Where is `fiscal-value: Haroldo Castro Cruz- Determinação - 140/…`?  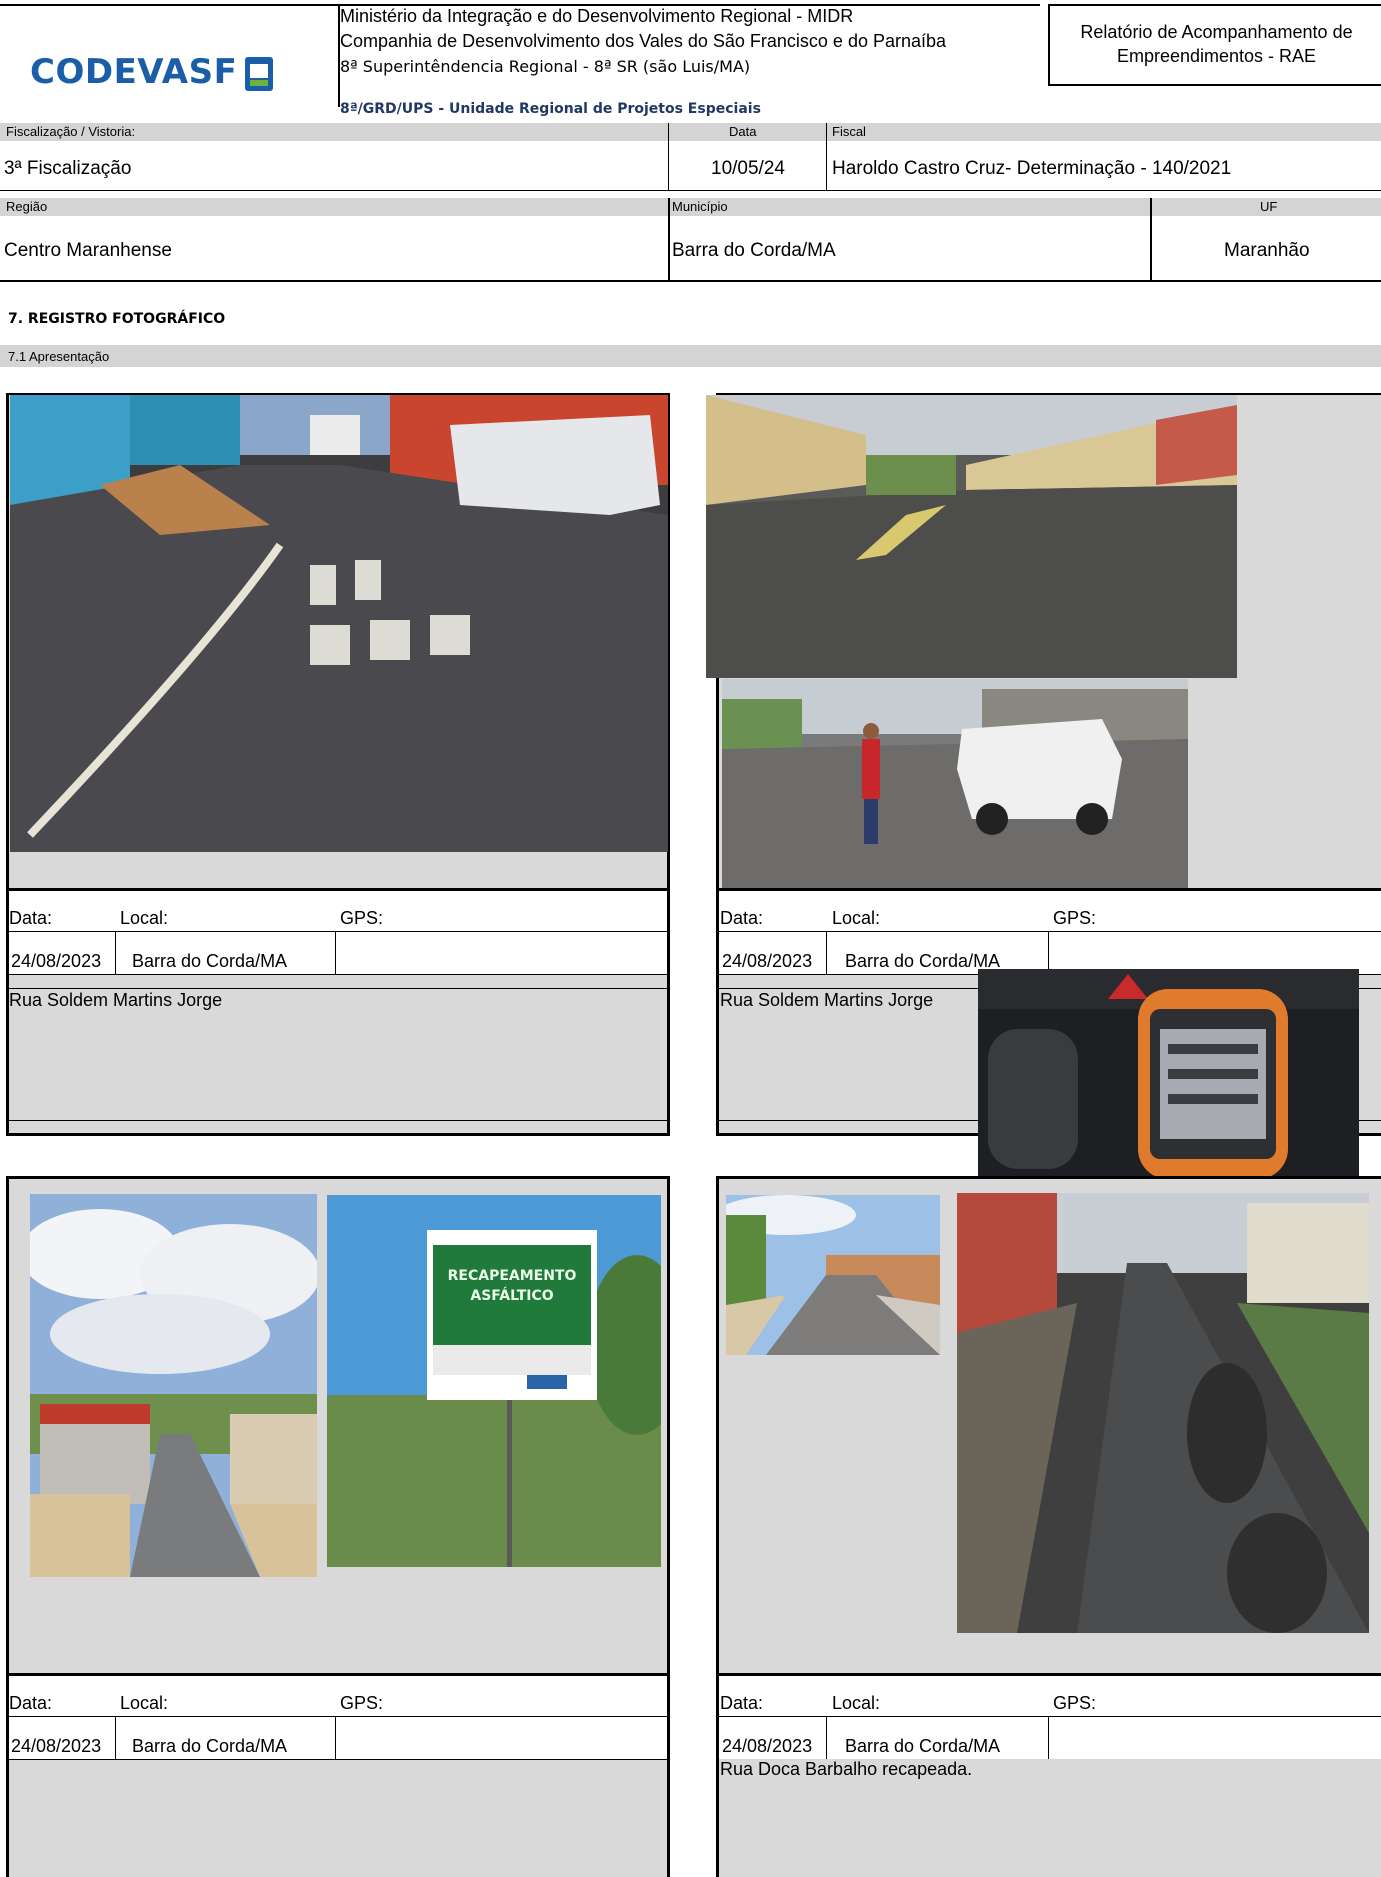 fiscal-value: Haroldo Castro Cruz- Determinação - 140/… is located at coordinates (1032, 168).